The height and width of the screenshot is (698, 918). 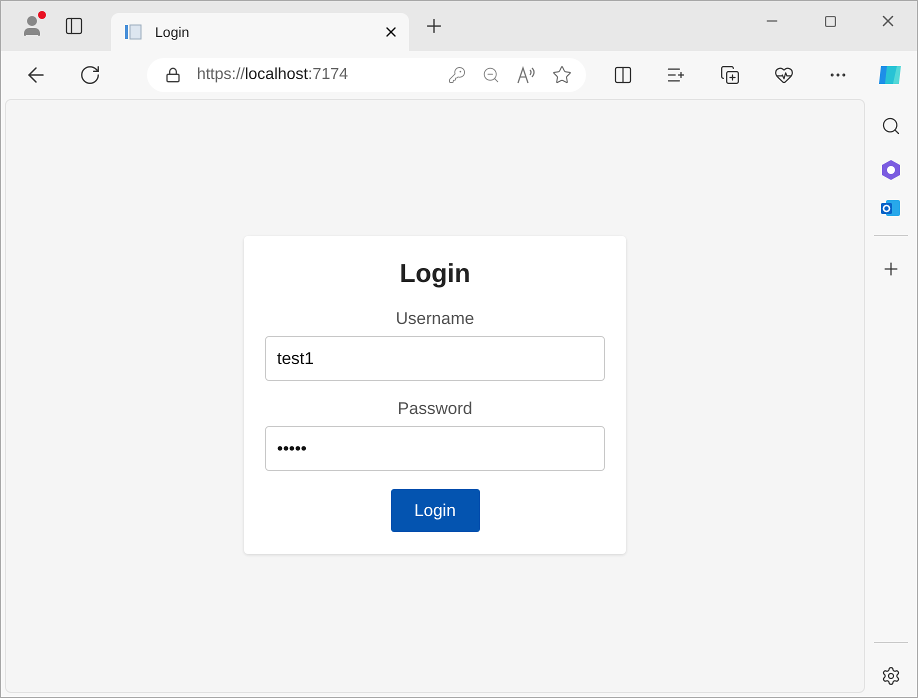 I want to click on zoom-out-icon, so click(x=491, y=75).